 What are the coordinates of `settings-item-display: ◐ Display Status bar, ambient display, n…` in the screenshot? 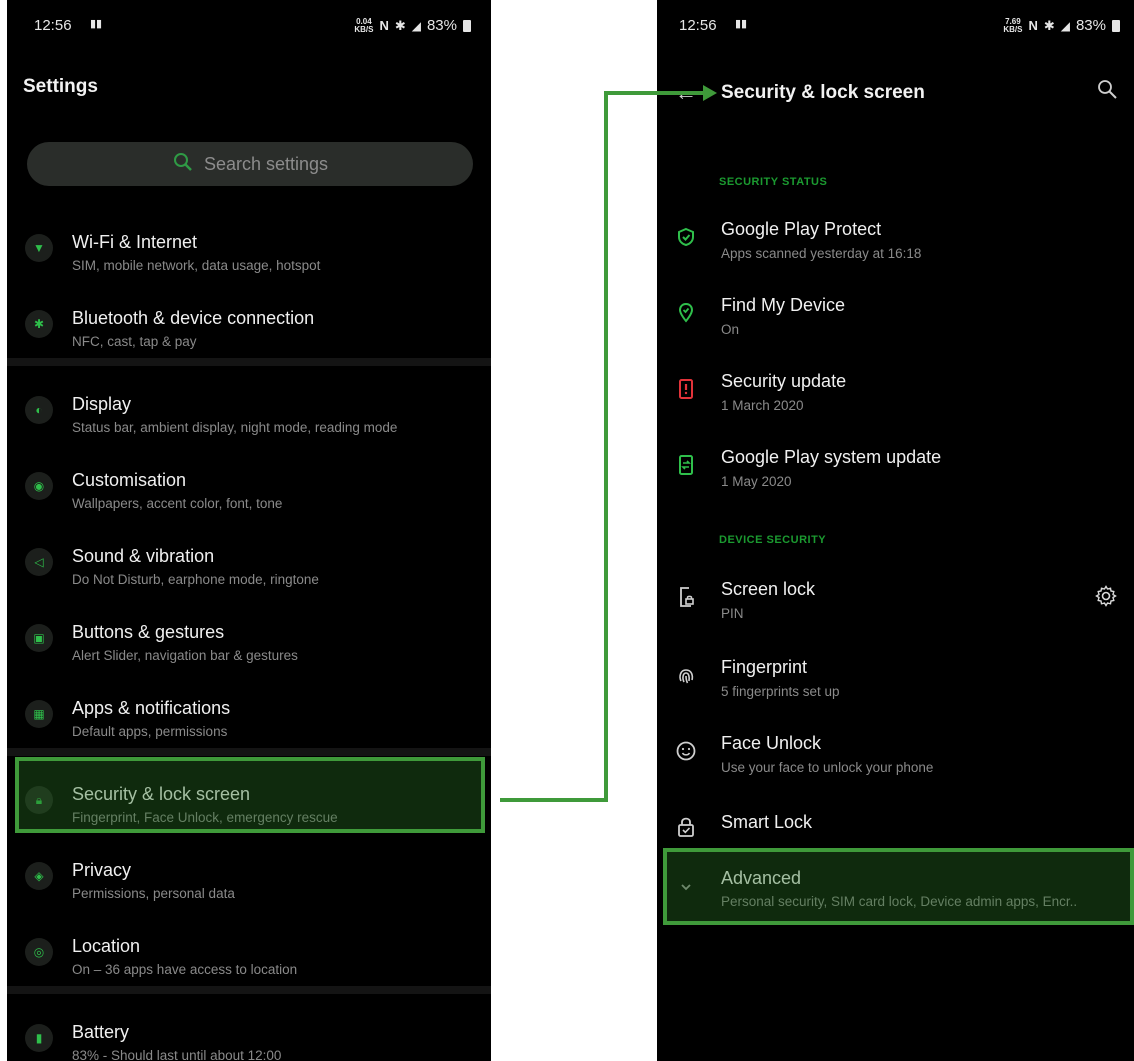 It's located at (249, 414).